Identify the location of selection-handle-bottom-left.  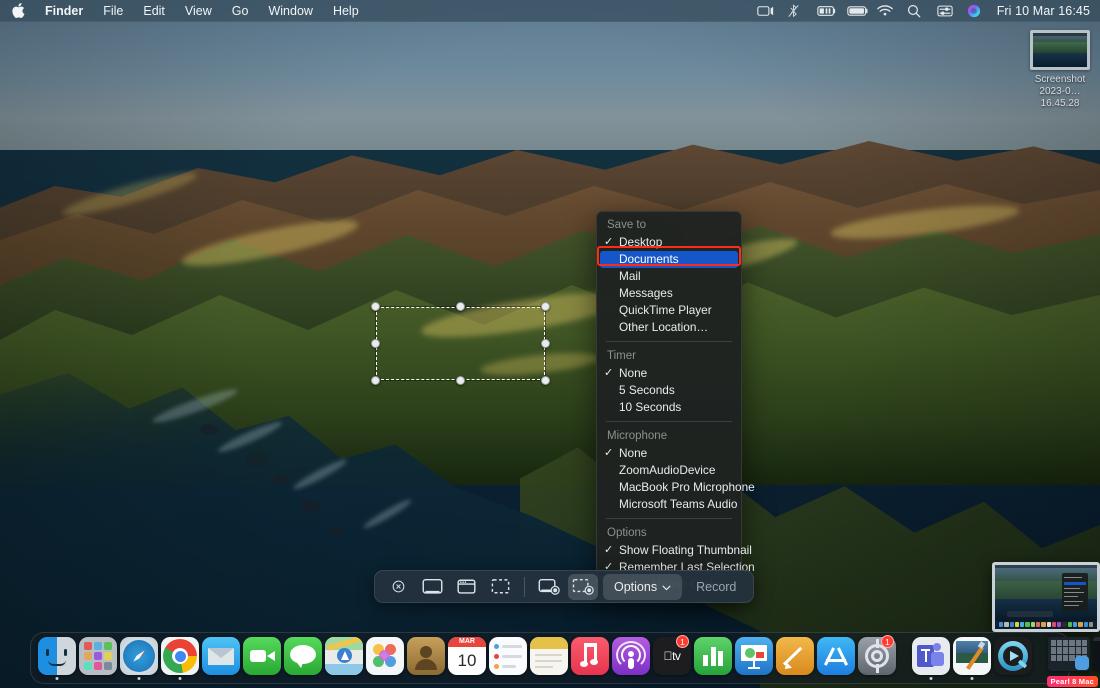
(375, 380).